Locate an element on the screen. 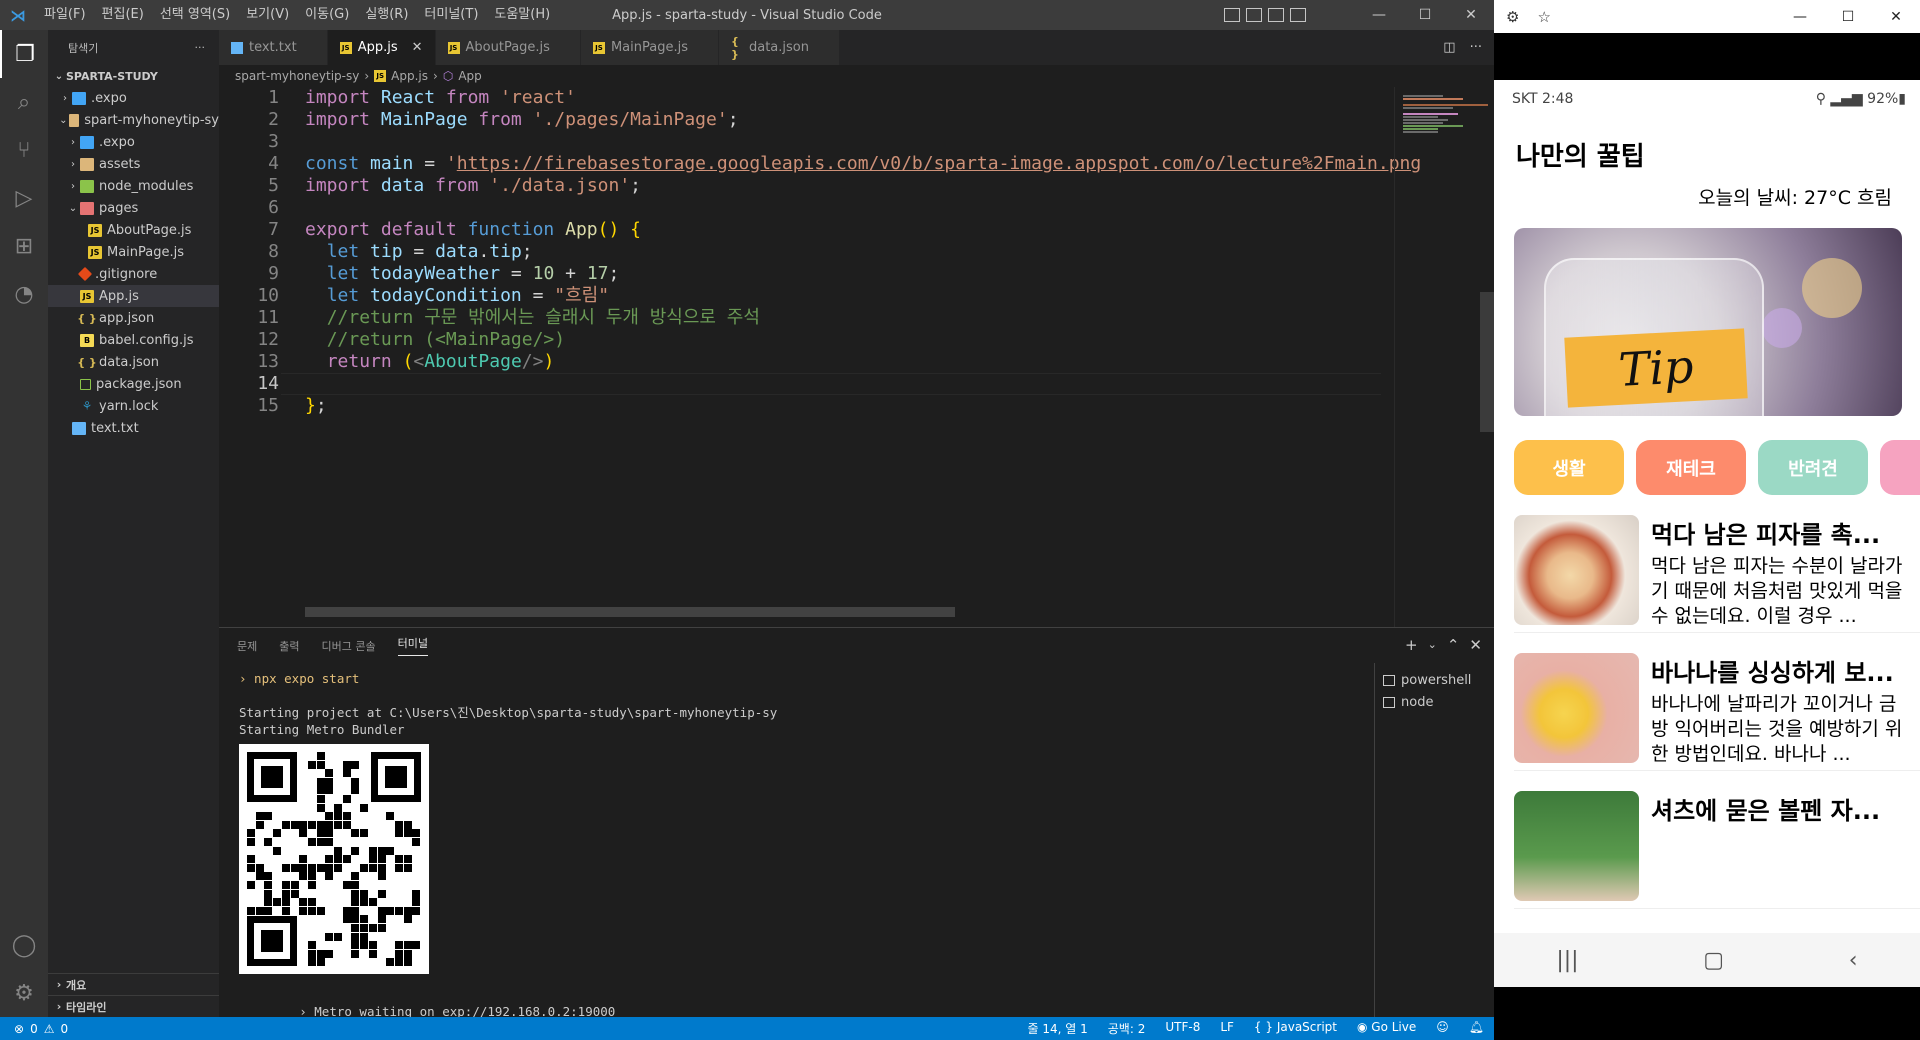 The image size is (1920, 1040). account-icon: ◯ is located at coordinates (24, 945).